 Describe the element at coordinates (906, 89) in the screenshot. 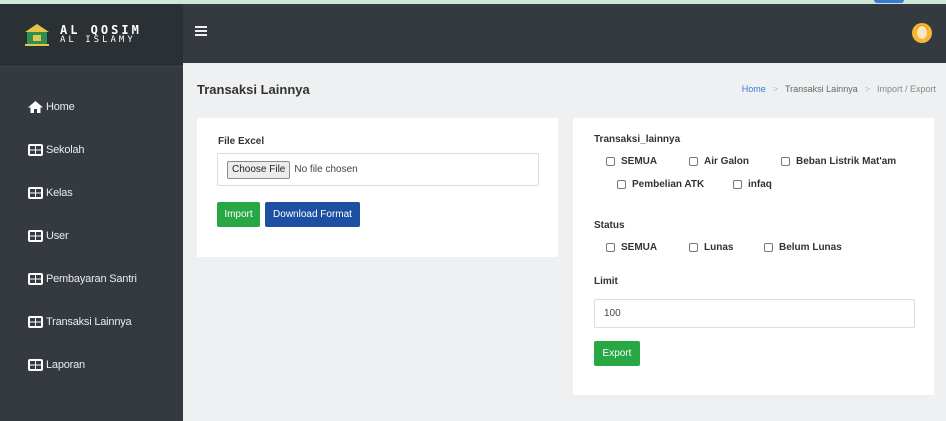

I see `breadcrumb-current: Import / Export` at that location.